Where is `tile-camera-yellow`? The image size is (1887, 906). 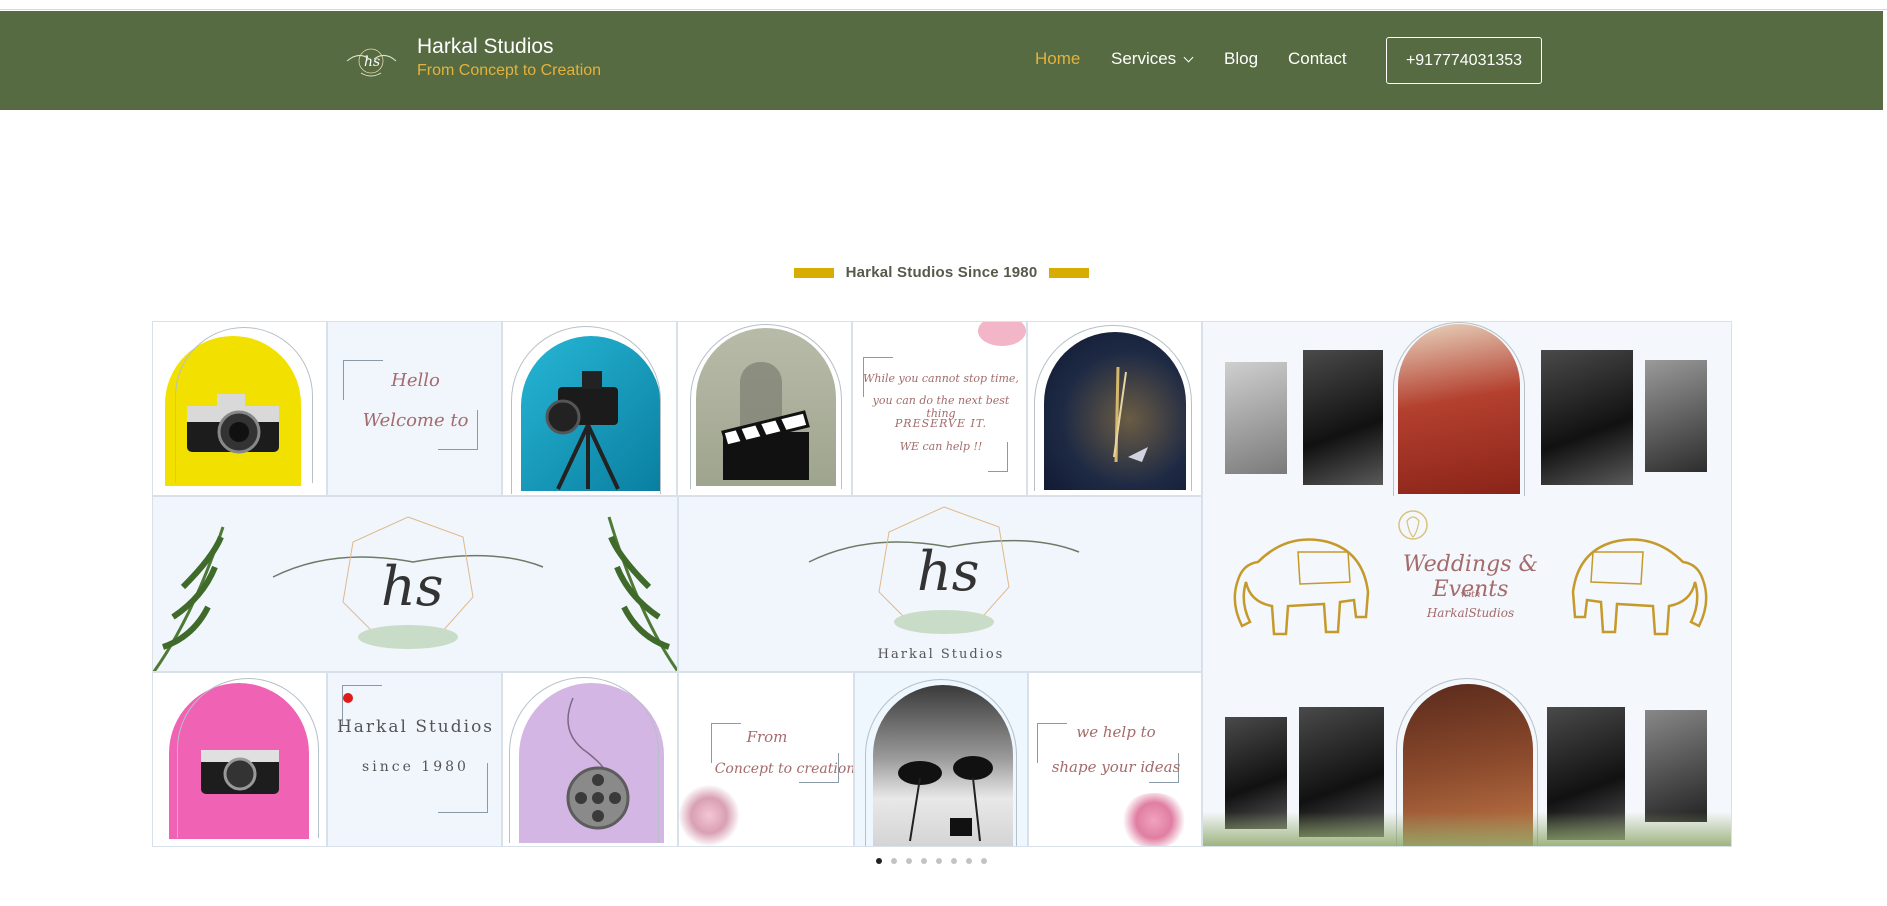
tile-camera-yellow is located at coordinates (239, 408).